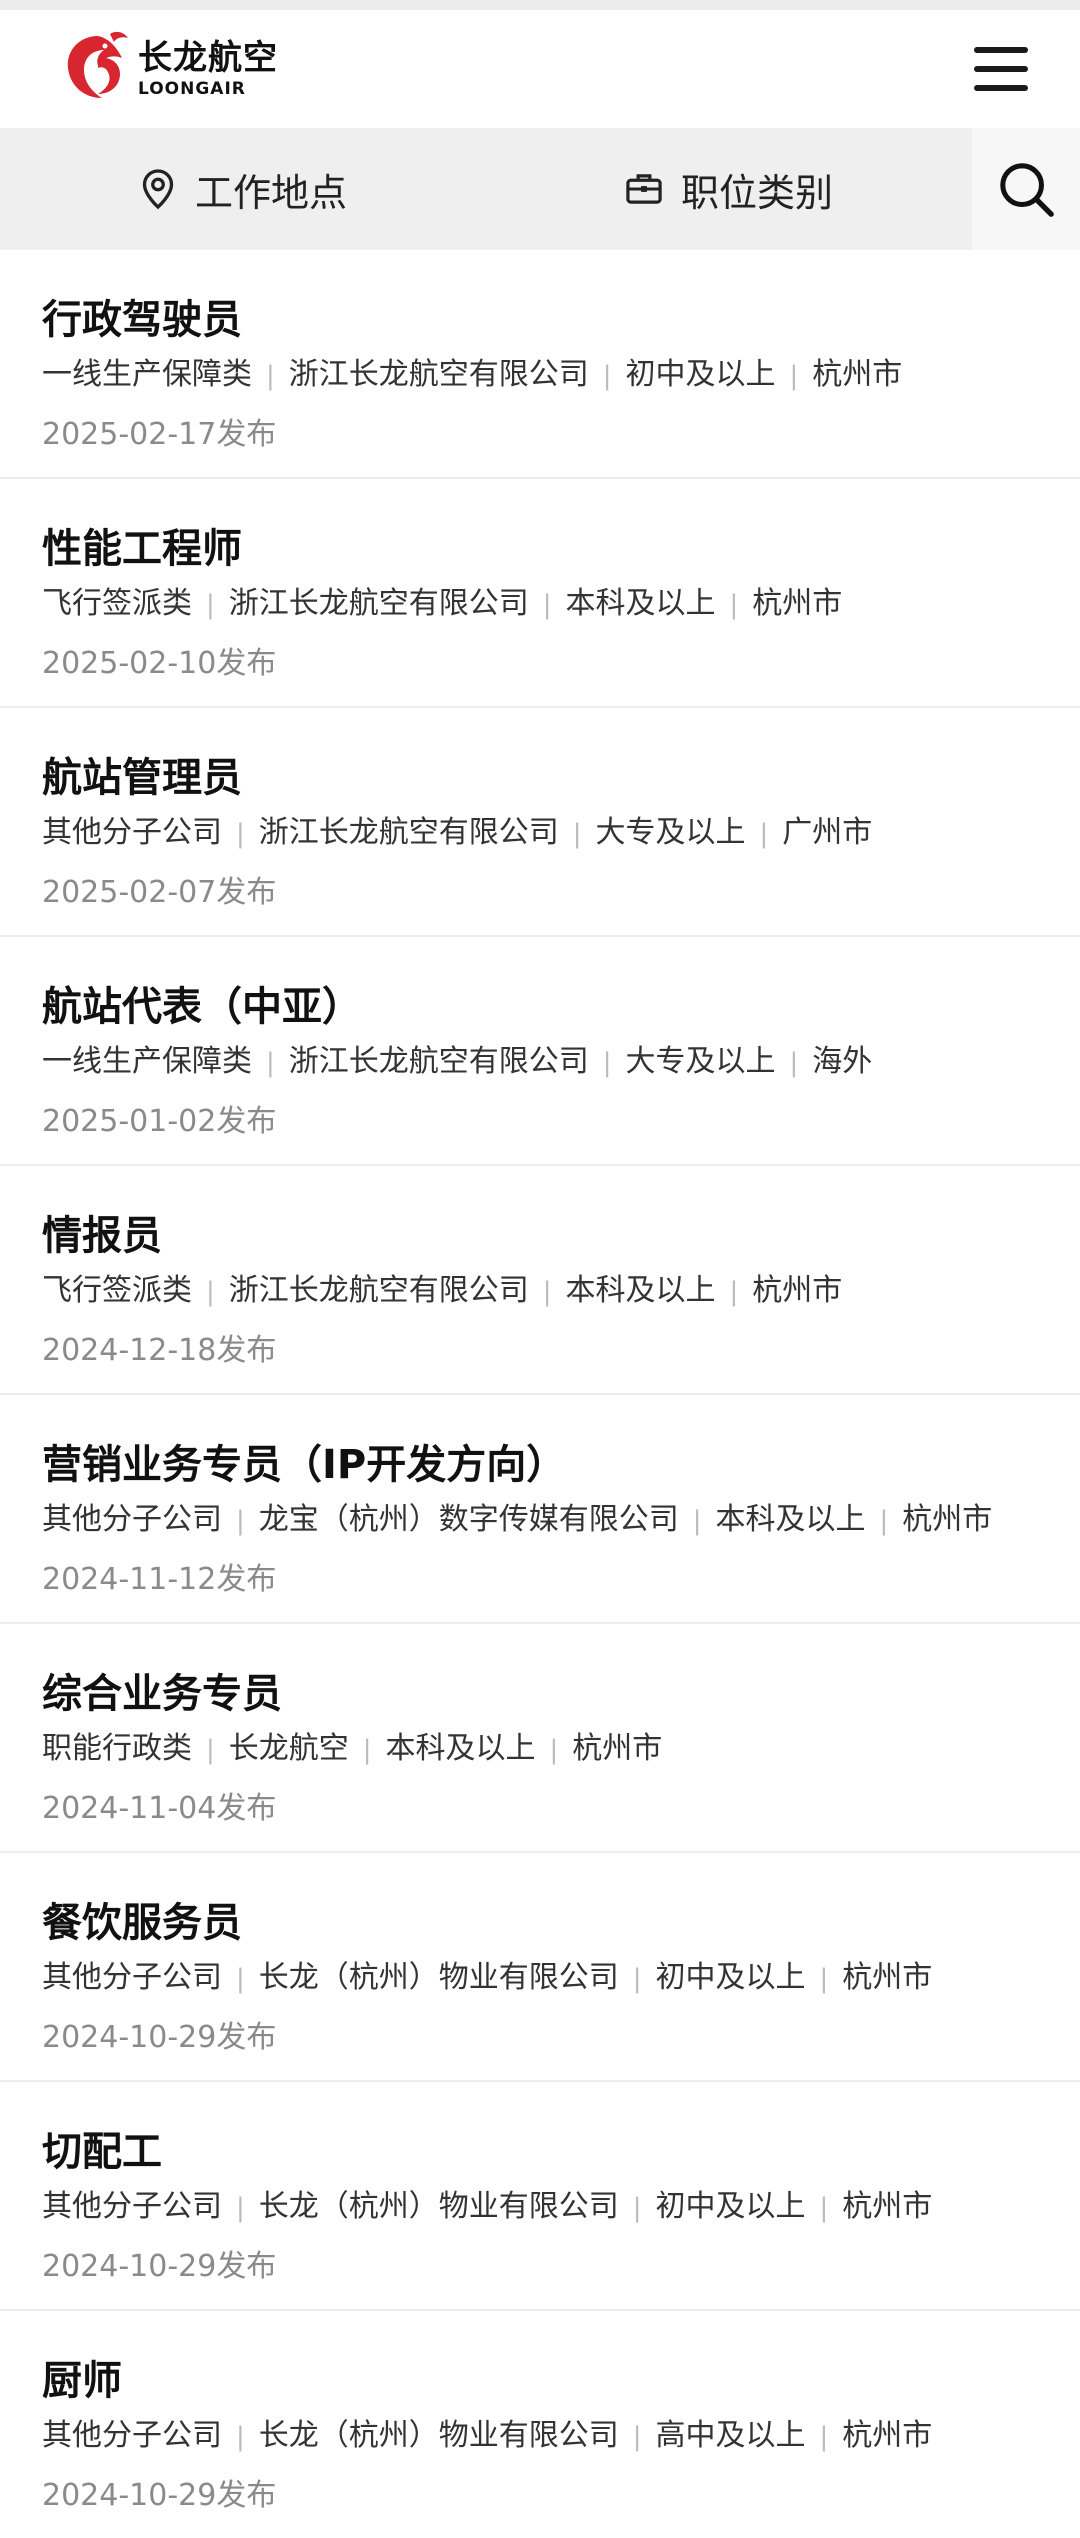  I want to click on job-publish-date: 2024-12-18发布, so click(159, 1350).